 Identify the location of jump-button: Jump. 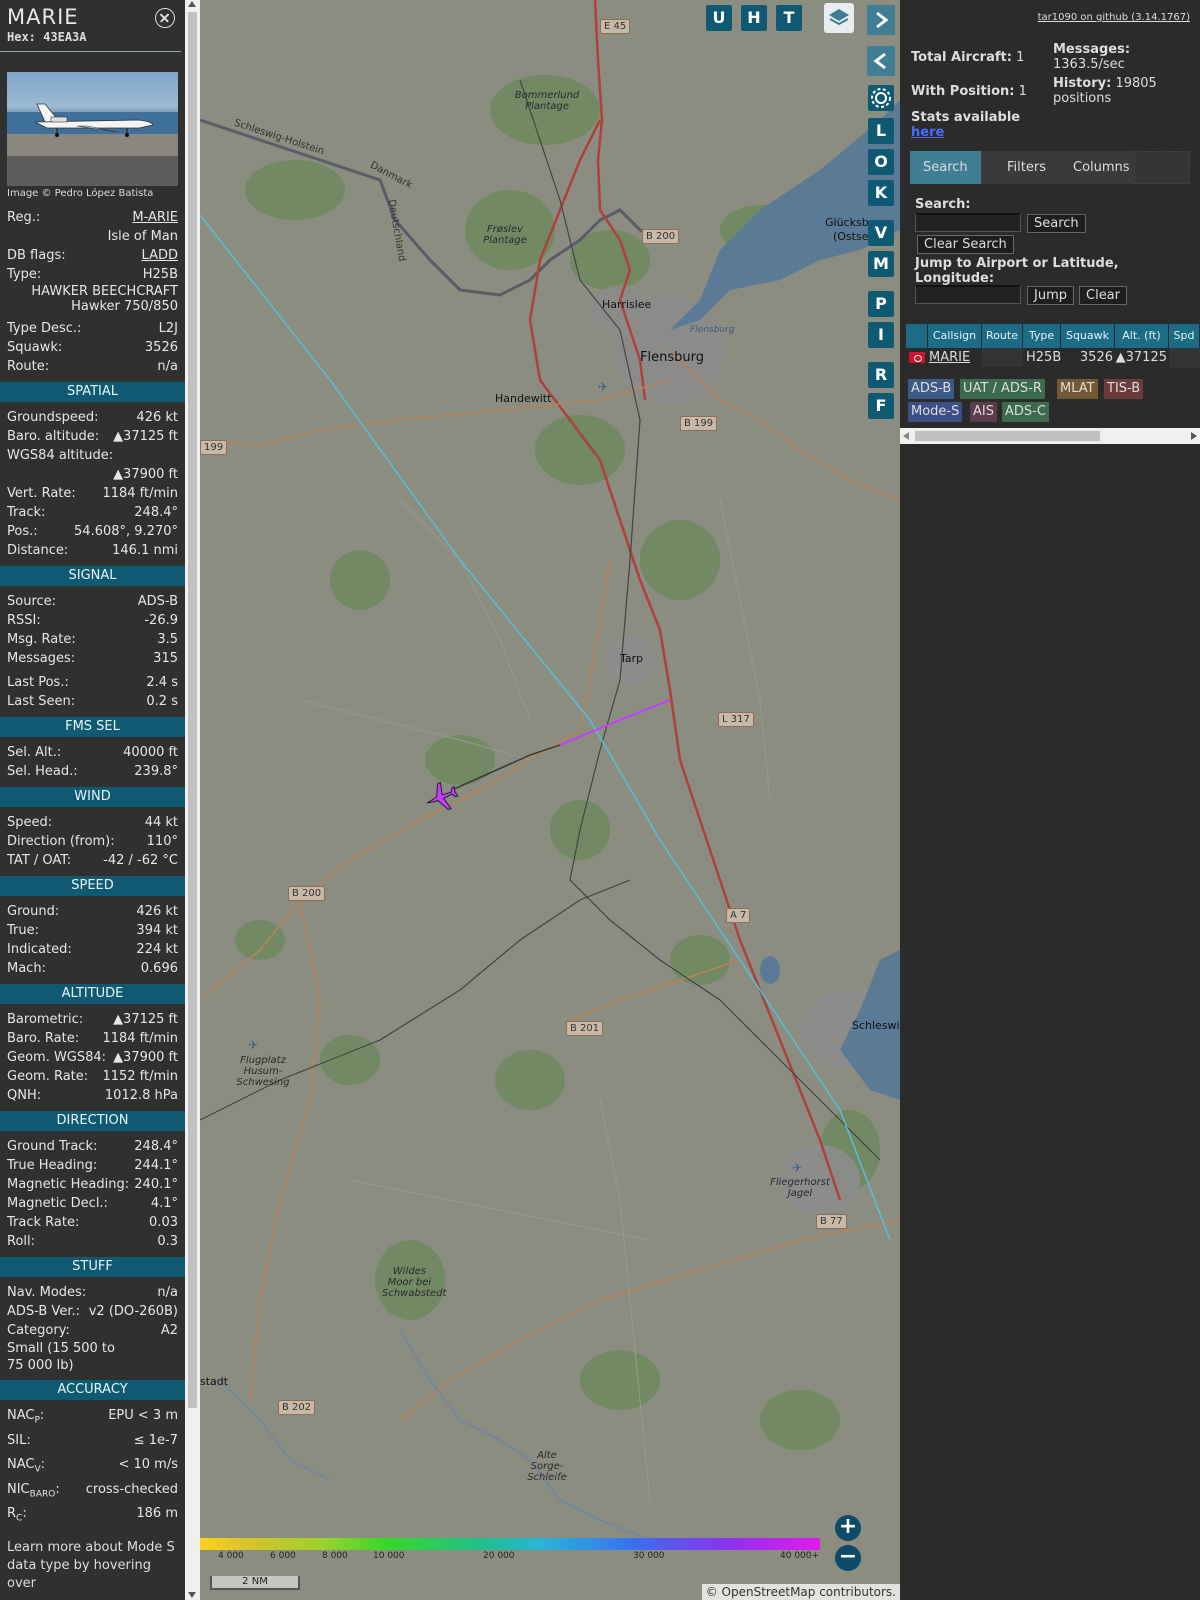
(1050, 295).